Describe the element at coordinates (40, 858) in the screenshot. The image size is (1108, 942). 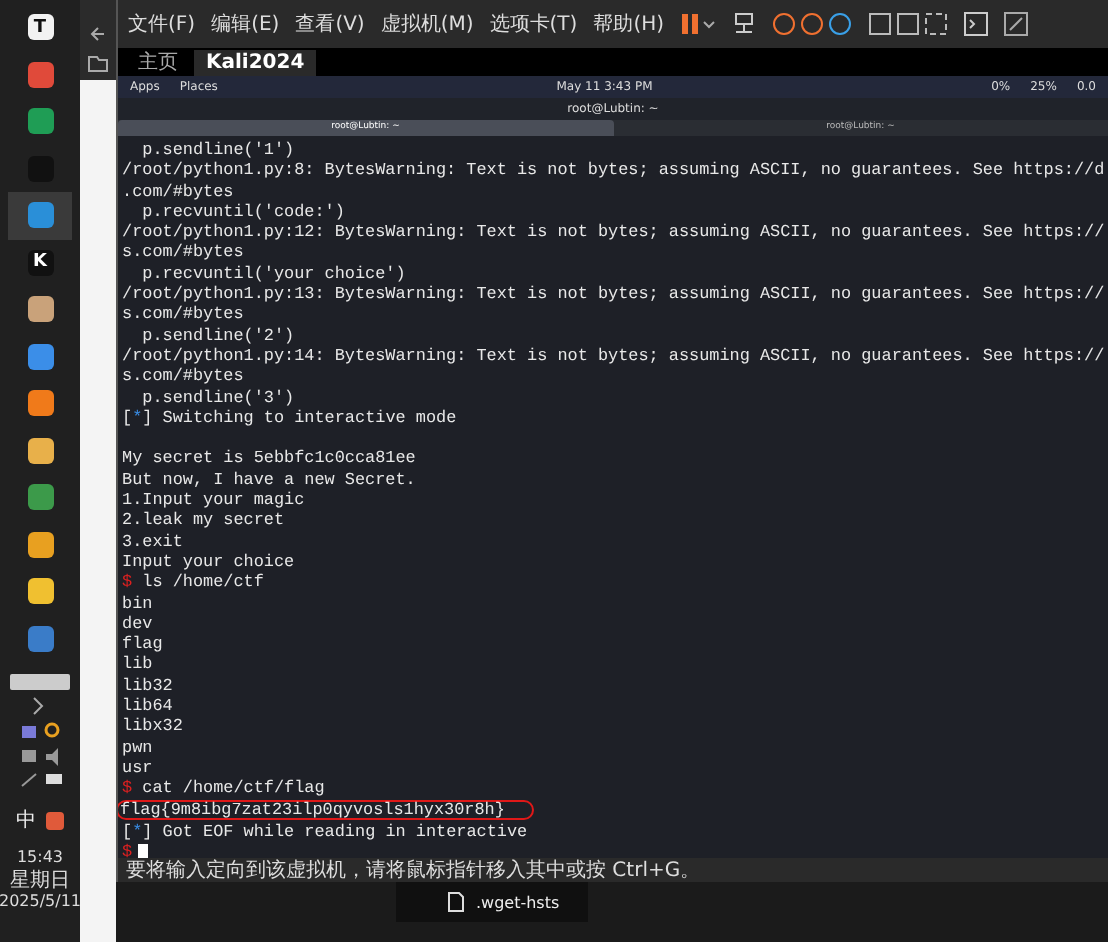
I see `clock-time: 15:43` at that location.